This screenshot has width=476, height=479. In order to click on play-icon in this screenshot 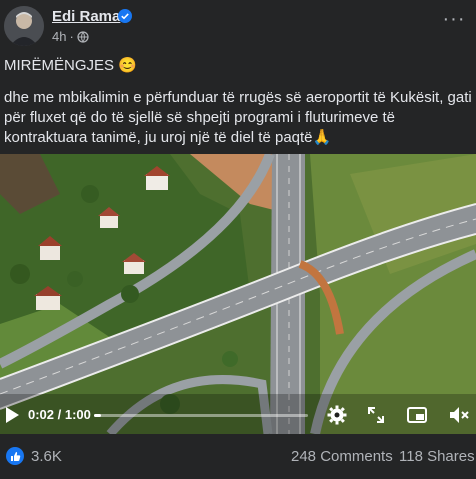, I will do `click(12, 415)`.